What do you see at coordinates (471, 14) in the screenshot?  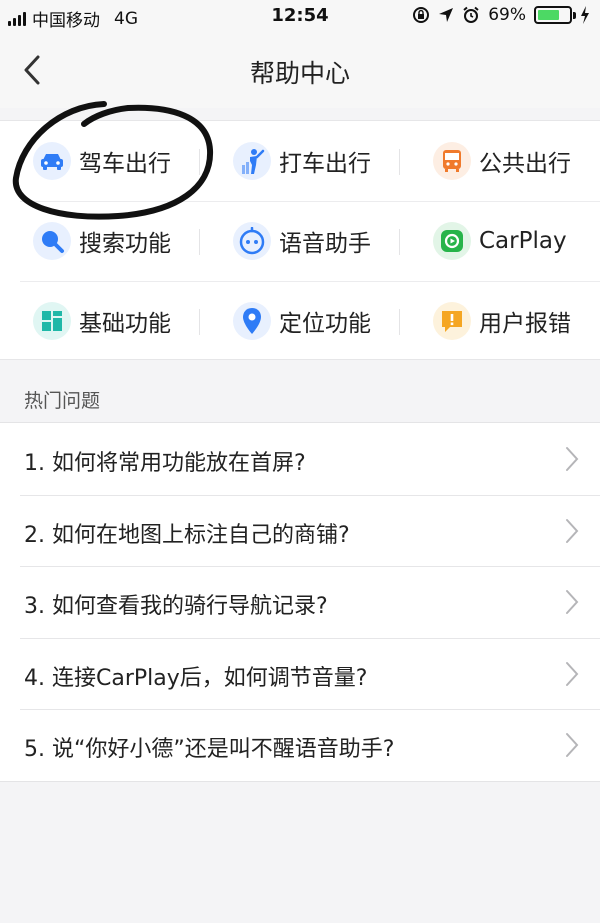 I see `alarm-icon` at bounding box center [471, 14].